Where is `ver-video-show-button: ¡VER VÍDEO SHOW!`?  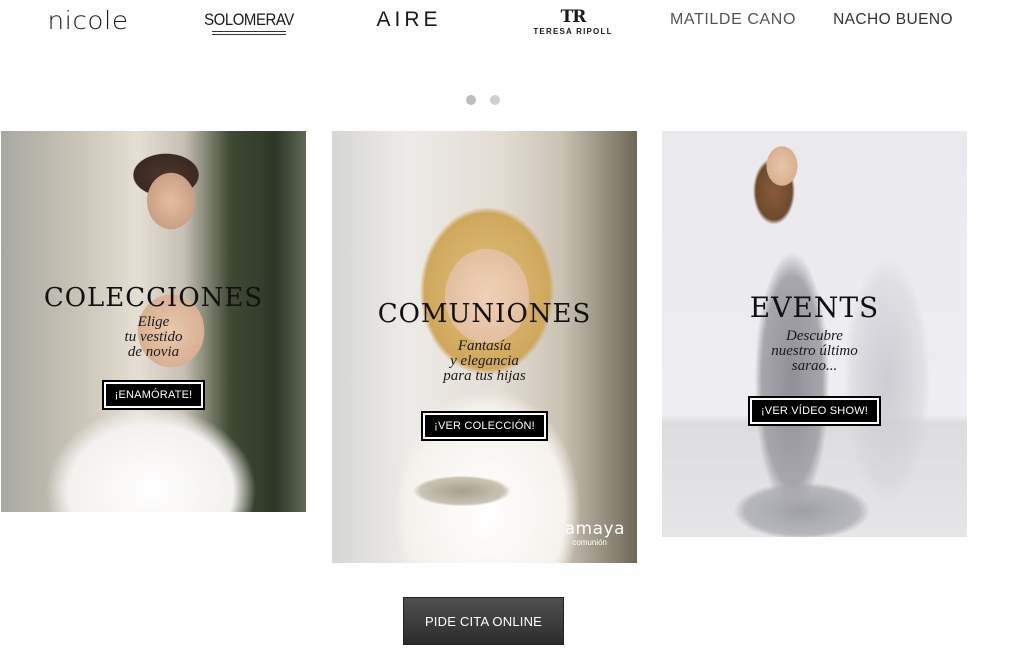 ver-video-show-button: ¡VER VÍDEO SHOW! is located at coordinates (814, 411).